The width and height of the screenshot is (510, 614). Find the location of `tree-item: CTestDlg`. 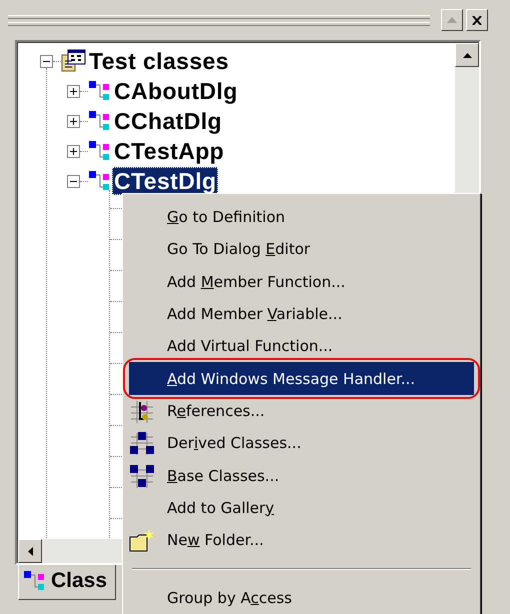

tree-item: CTestDlg is located at coordinates (165, 181).